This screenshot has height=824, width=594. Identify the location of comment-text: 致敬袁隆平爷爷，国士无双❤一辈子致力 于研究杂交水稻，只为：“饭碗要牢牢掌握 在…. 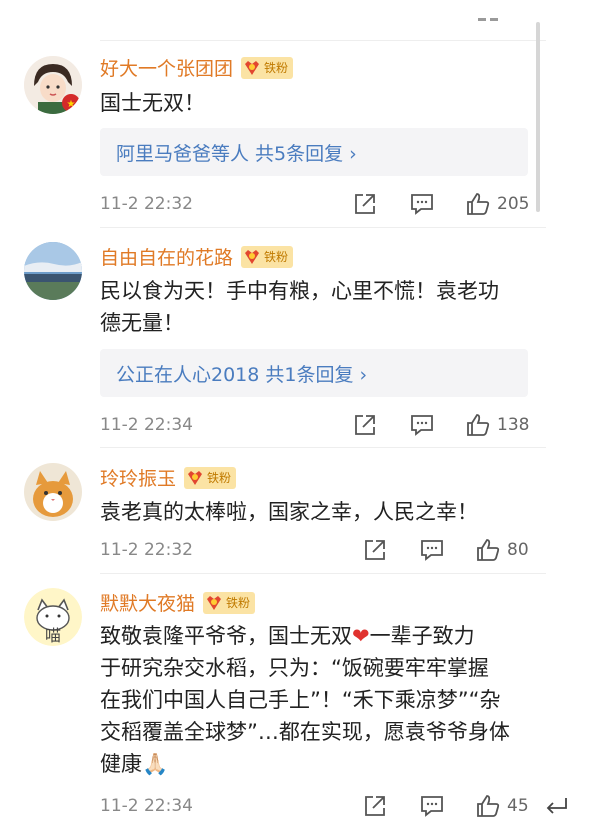
(320, 700).